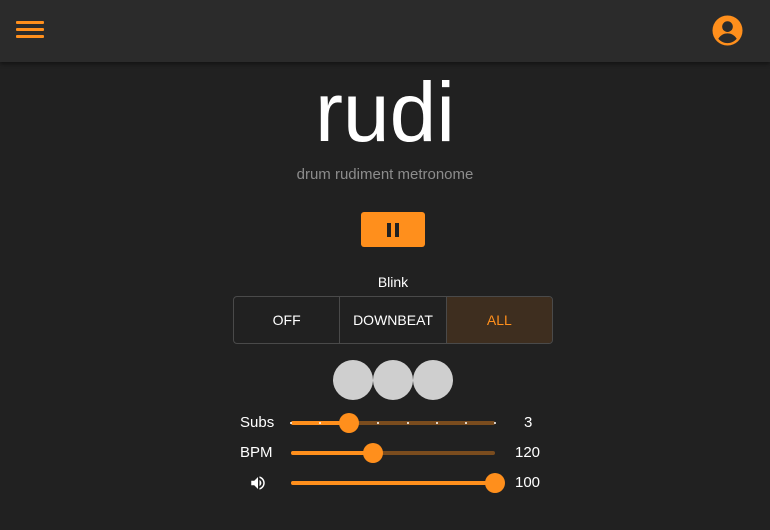  Describe the element at coordinates (349, 423) in the screenshot. I see `subs-slider-thumb` at that location.